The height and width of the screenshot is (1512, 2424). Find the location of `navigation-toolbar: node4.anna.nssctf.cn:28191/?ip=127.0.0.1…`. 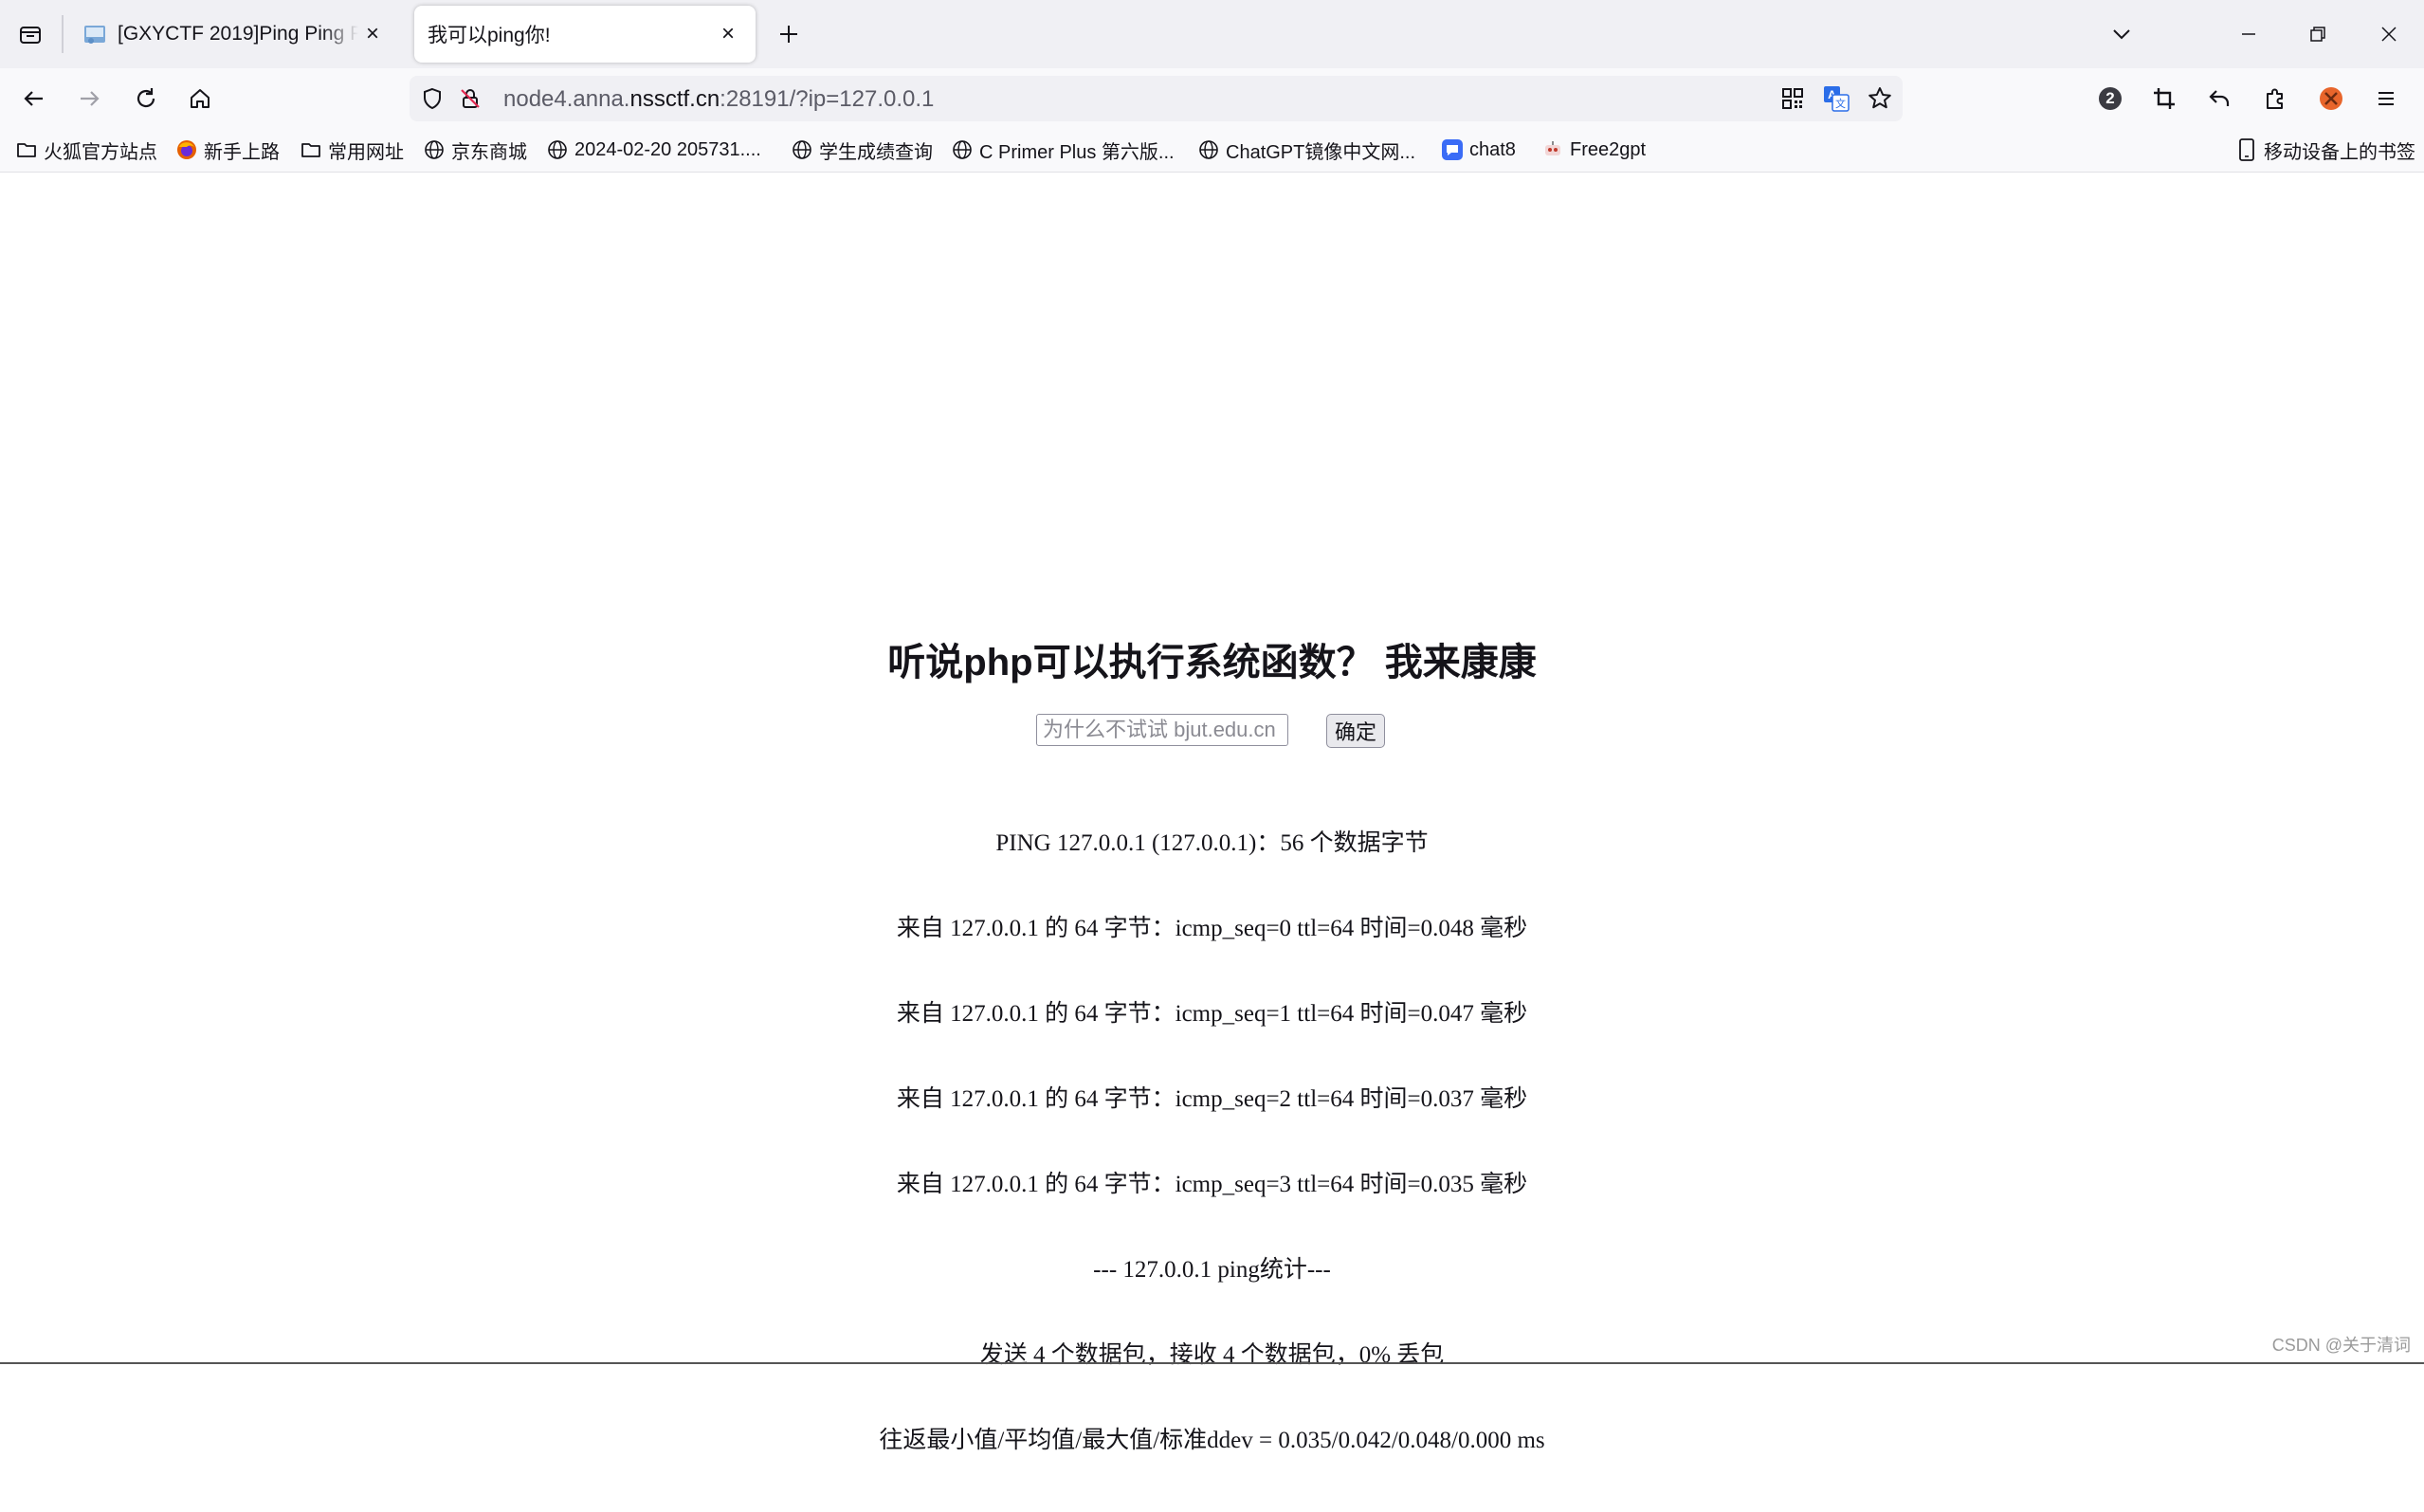

navigation-toolbar: node4.anna.nssctf.cn:28191/?ip=127.0.0.1… is located at coordinates (1212, 99).